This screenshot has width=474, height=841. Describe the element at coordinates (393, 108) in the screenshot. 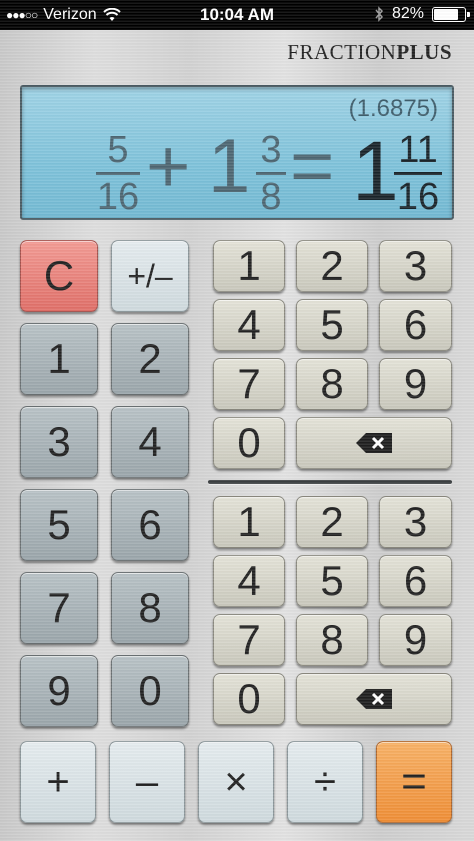

I see `decimal-value: (1.6875)` at that location.